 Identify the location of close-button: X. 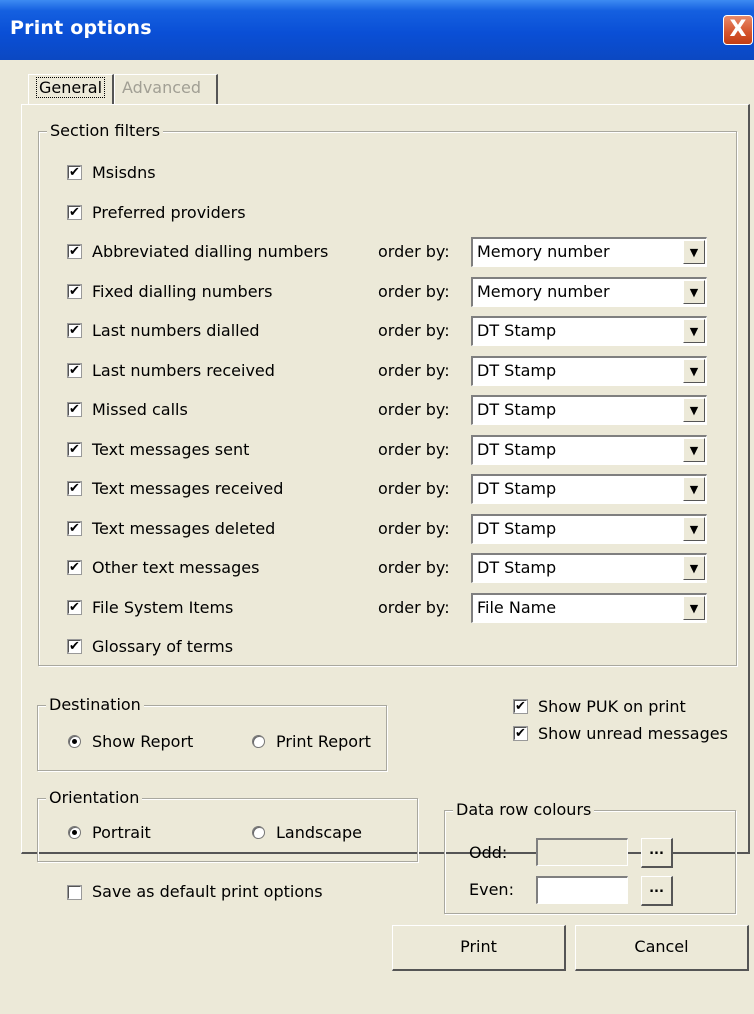
(738, 30).